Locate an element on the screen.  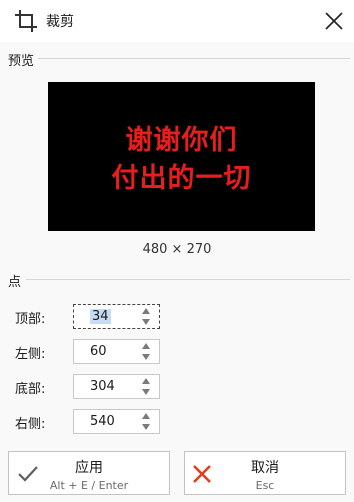
right-value: 540 is located at coordinates (102, 421).